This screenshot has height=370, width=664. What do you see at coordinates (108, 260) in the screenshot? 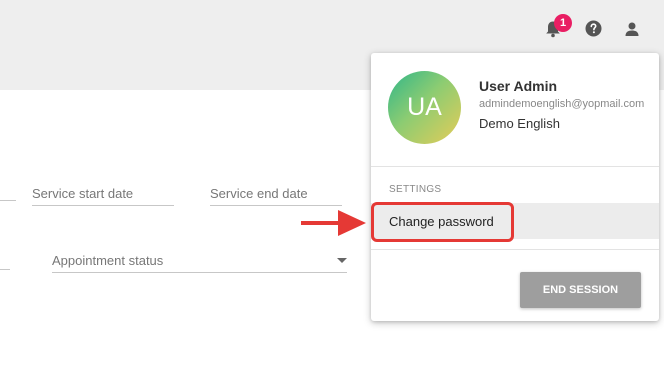
I see `appointment-status-label: Appointment status` at bounding box center [108, 260].